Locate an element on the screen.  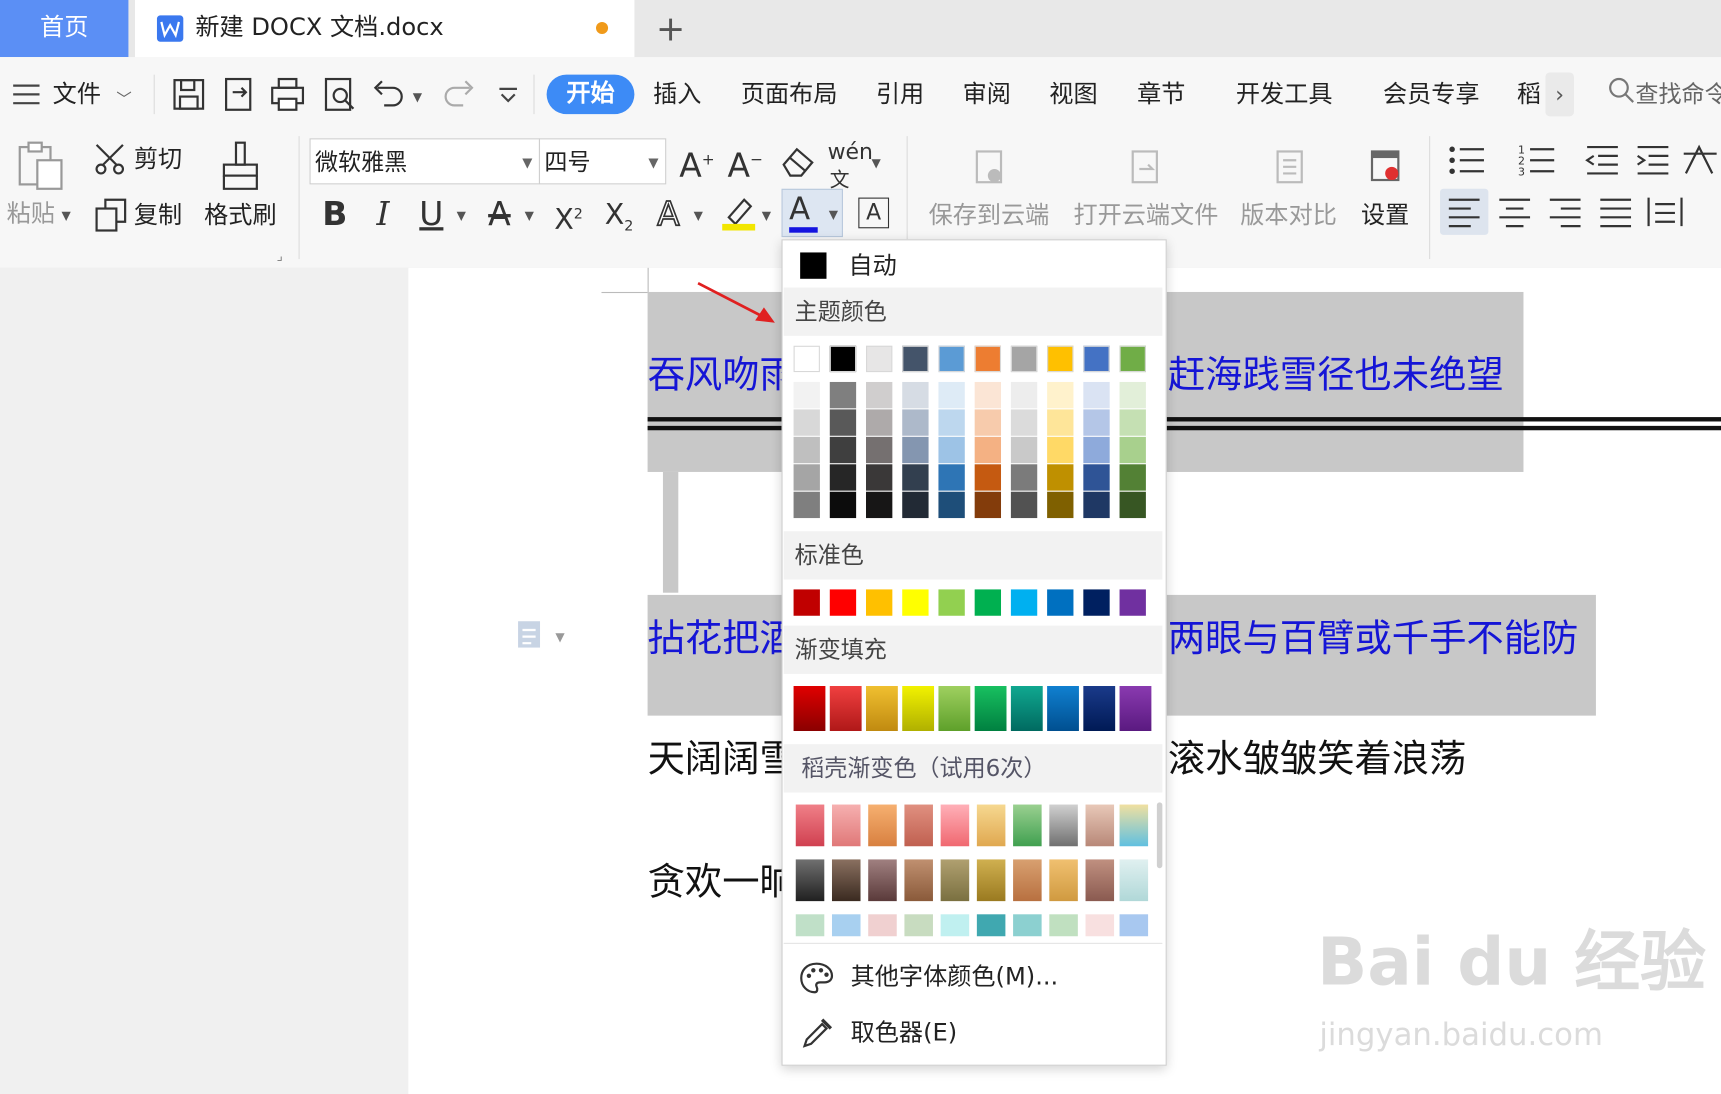
strikethrough-icon: A is located at coordinates (499, 215).